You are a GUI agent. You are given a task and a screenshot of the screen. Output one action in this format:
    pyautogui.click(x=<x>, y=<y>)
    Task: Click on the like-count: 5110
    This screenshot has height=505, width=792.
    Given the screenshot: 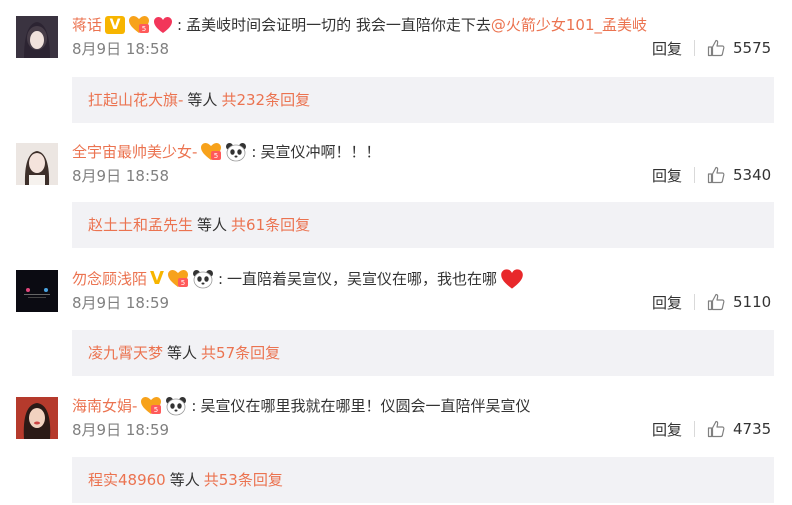 What is the action you would take?
    pyautogui.click(x=752, y=302)
    